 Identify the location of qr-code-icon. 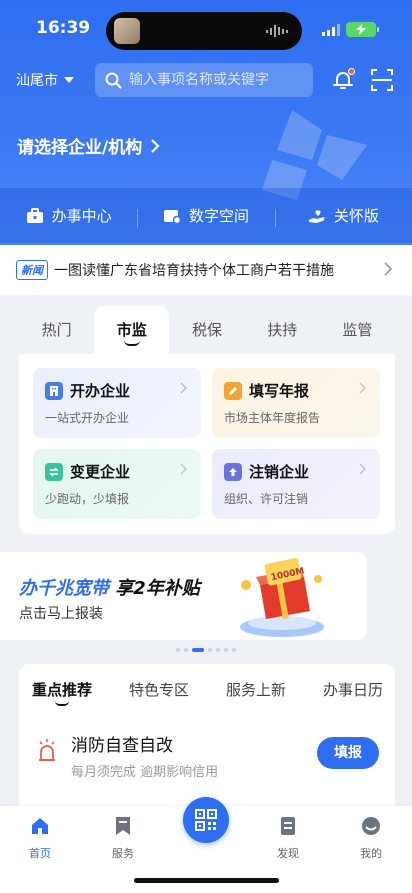
(206, 820).